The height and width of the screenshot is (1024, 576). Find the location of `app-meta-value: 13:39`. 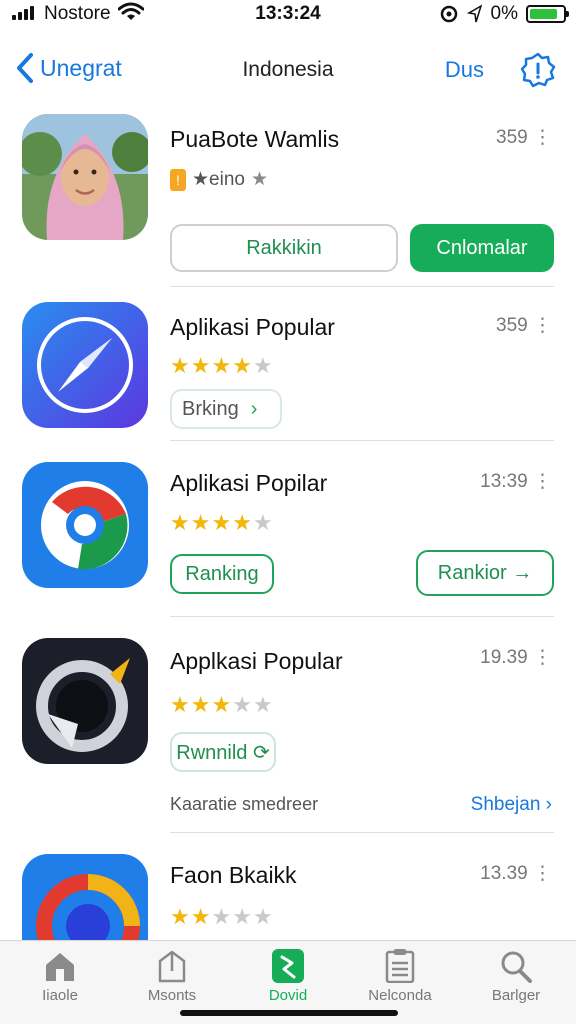

app-meta-value: 13:39 is located at coordinates (504, 481).